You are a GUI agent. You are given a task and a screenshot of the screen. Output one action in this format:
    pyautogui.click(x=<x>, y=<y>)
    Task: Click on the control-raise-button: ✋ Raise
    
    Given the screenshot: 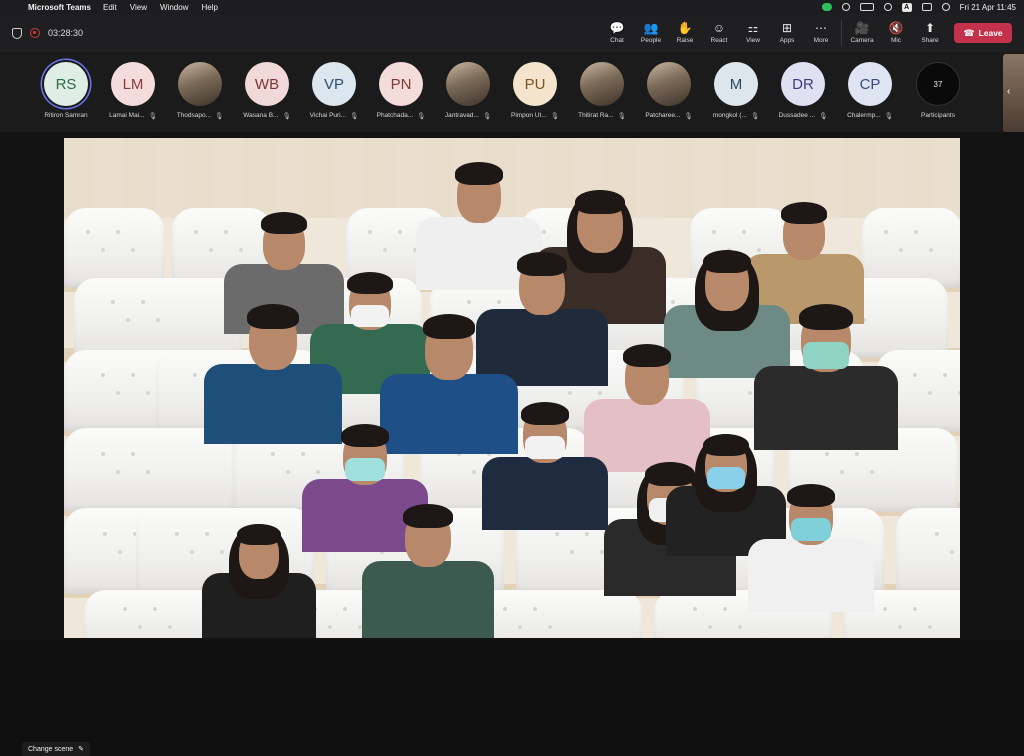 What is the action you would take?
    pyautogui.click(x=685, y=33)
    